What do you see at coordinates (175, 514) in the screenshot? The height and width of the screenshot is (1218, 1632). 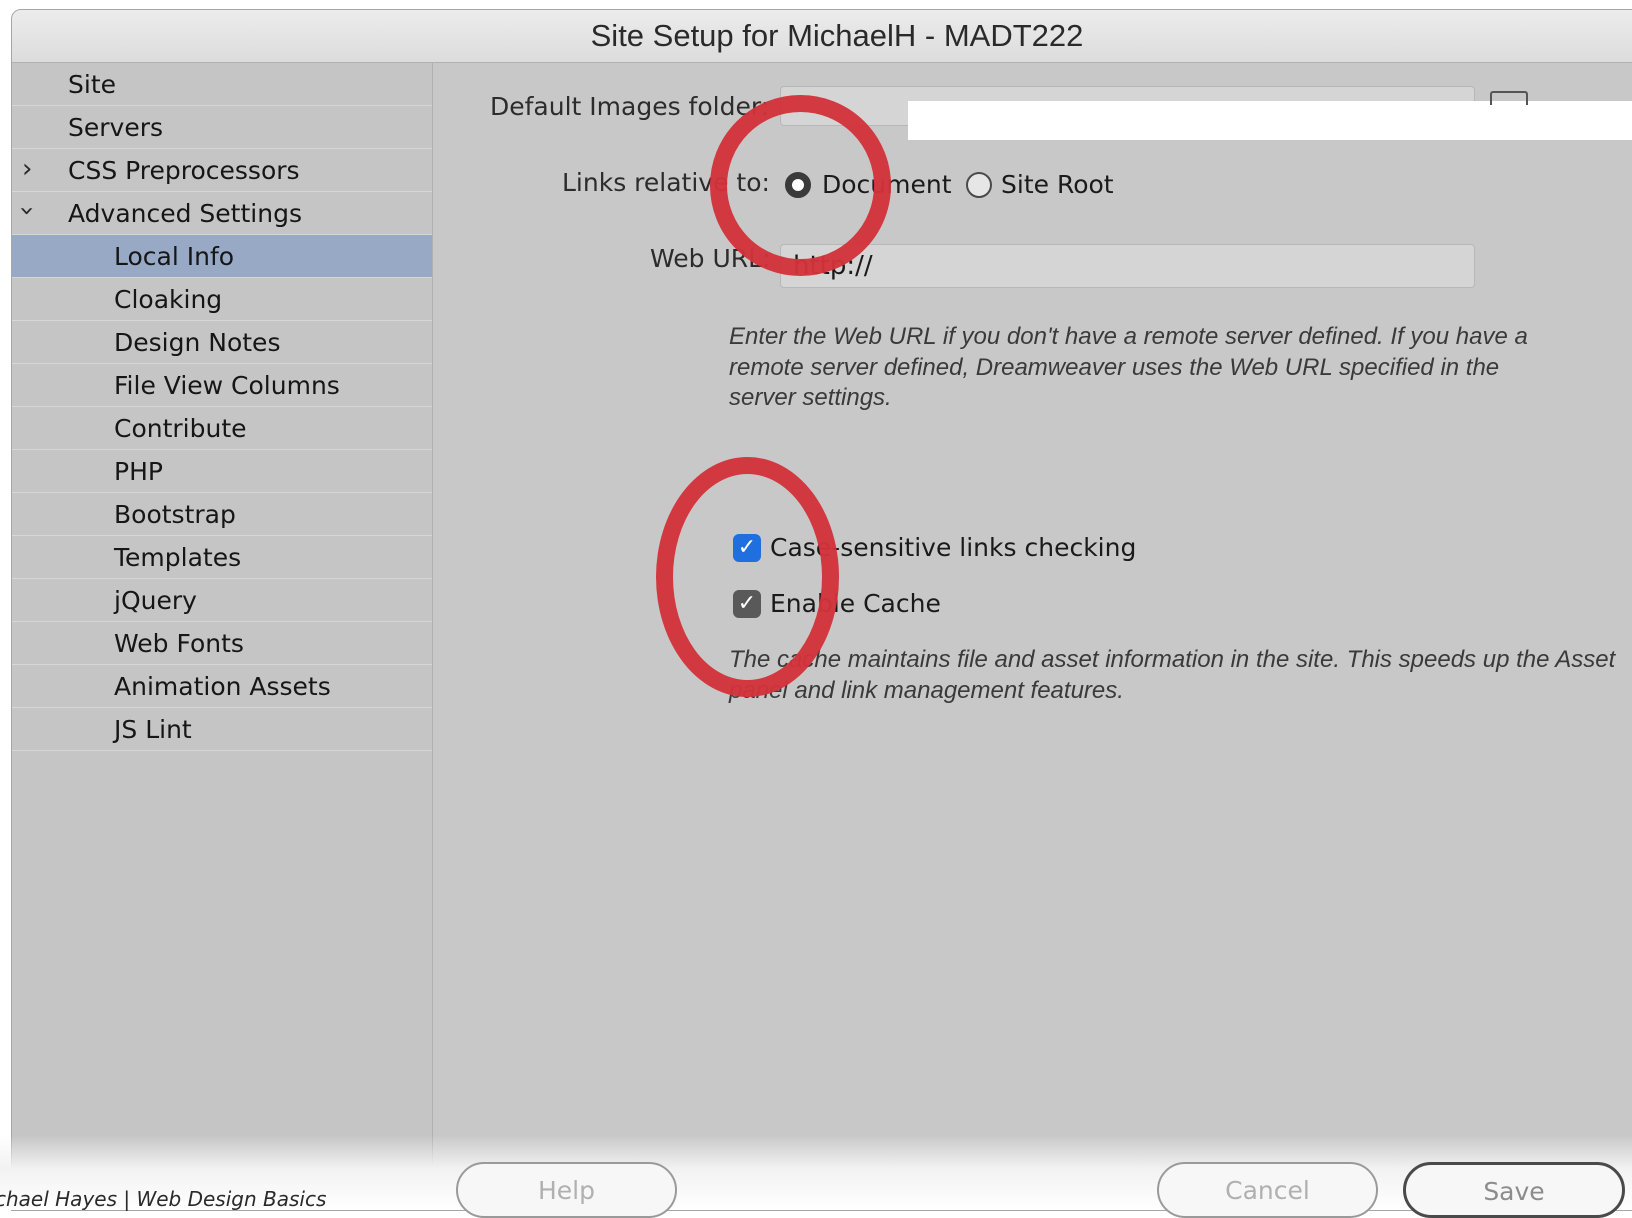 I see `sidebar-item-label: Bootstrap` at bounding box center [175, 514].